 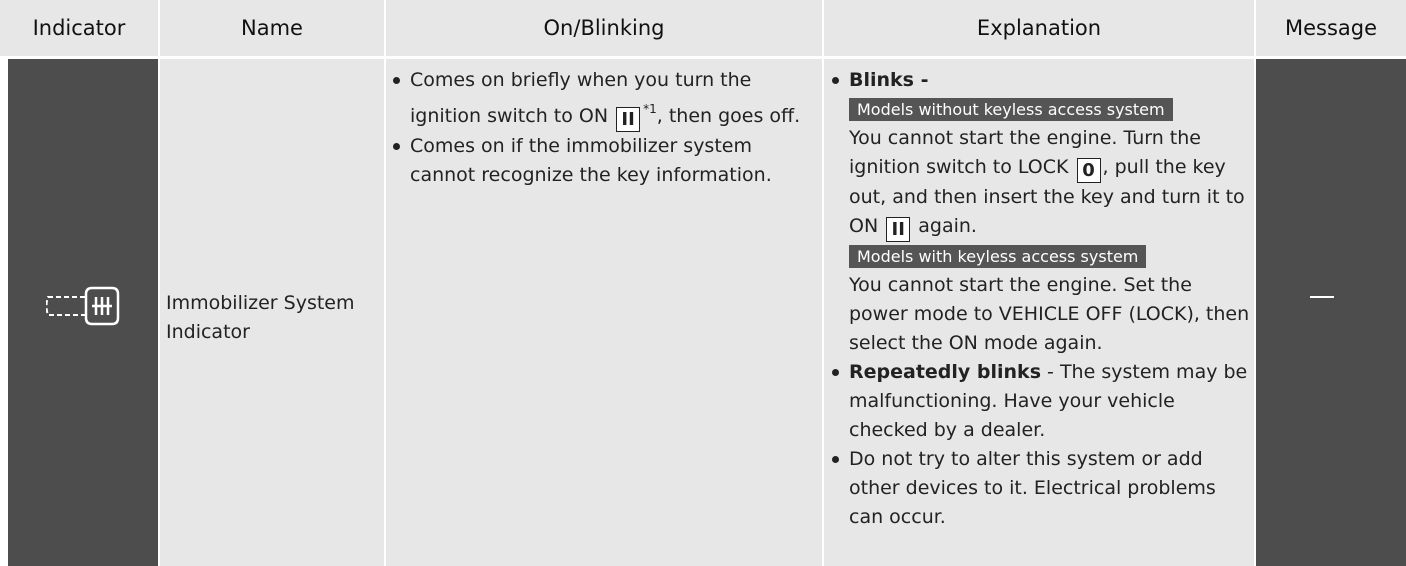 What do you see at coordinates (1331, 28) in the screenshot?
I see `header-message: Message` at bounding box center [1331, 28].